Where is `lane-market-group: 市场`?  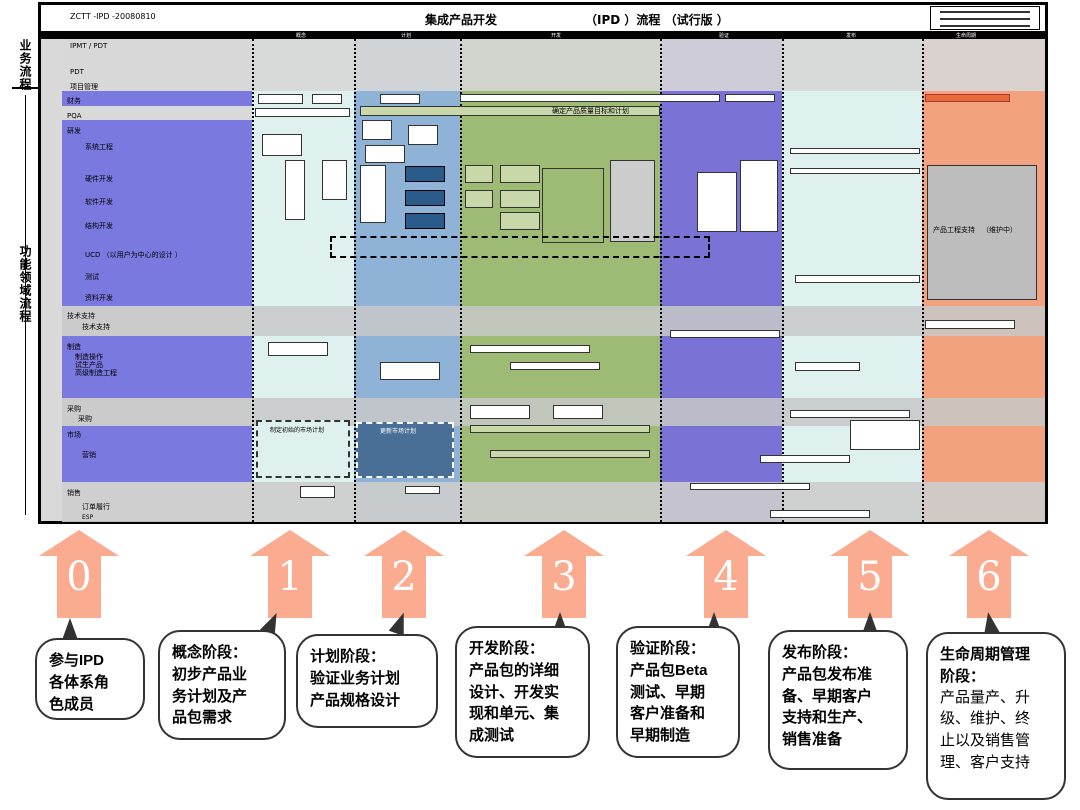 lane-market-group: 市场 is located at coordinates (74, 435).